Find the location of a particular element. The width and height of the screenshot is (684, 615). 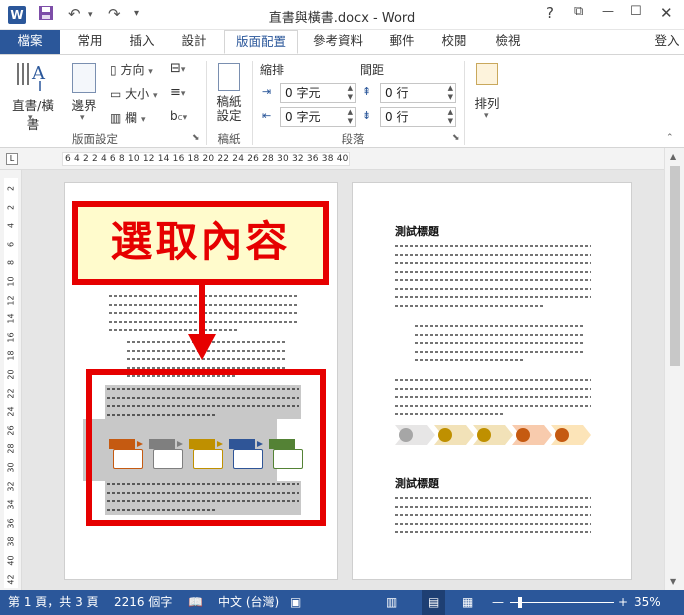

page-2-heading-2: 測試標題 is located at coordinates (417, 483).